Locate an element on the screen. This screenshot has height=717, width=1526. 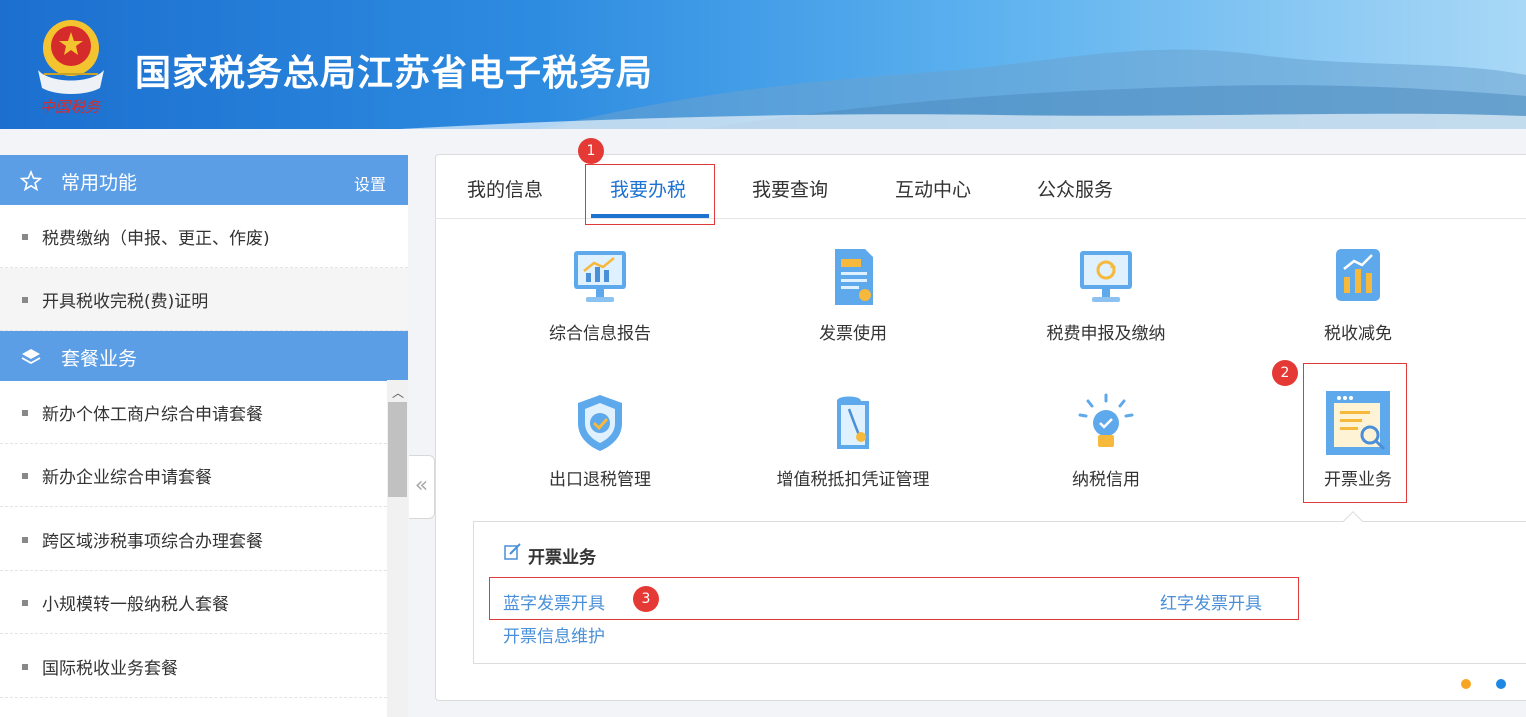
sidebar-item-label: 新办企业综合申请套餐 is located at coordinates (127, 478).